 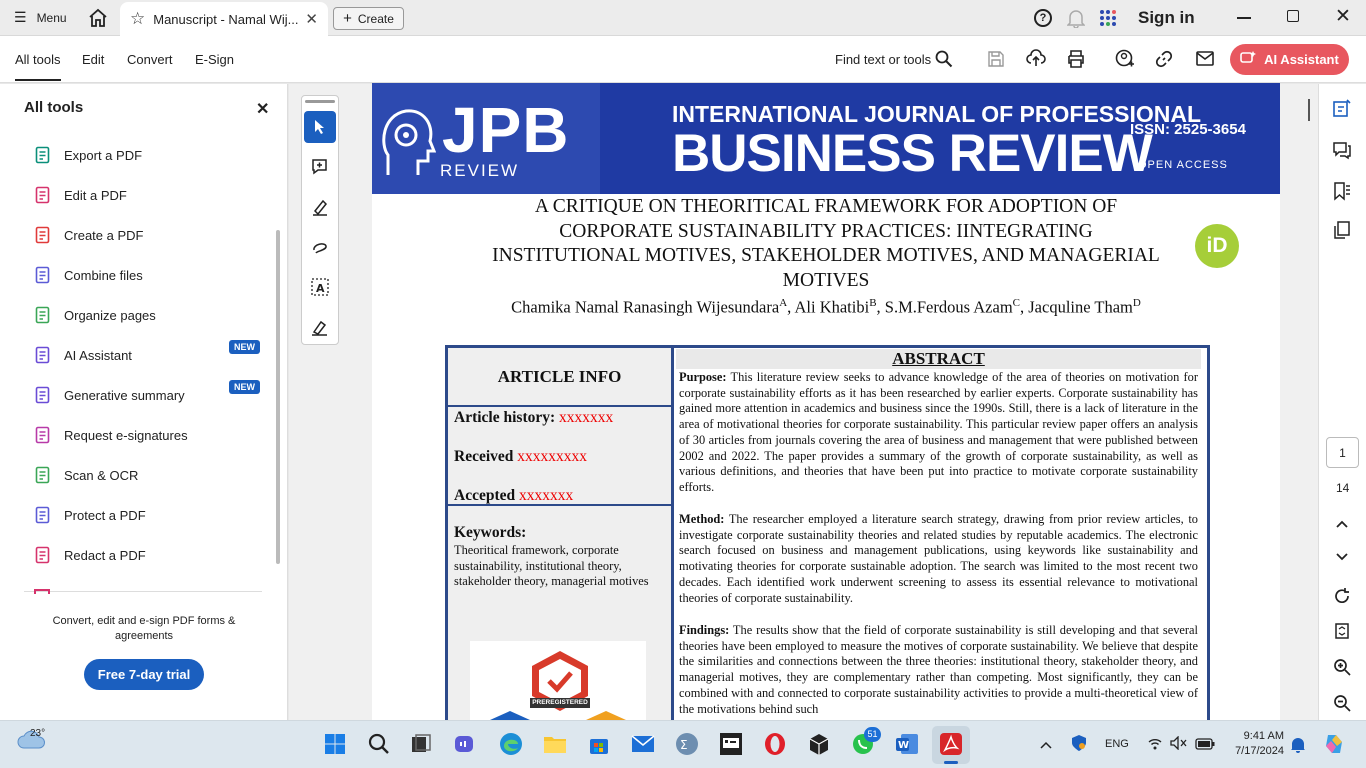 I want to click on free-trial-button: Free 7-day trial, so click(x=144, y=674).